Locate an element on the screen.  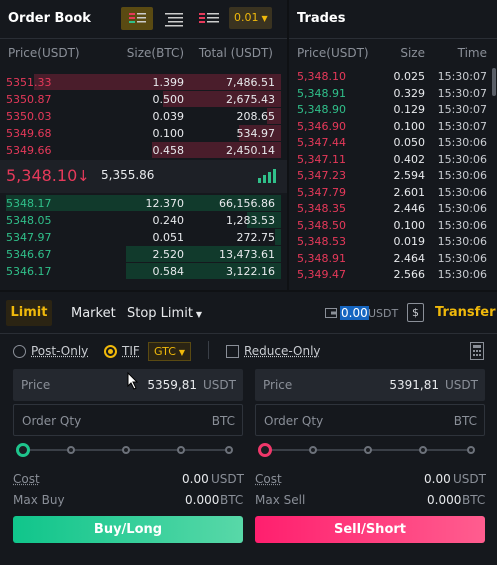
bid-row: 5346.67 2.520 13,473.61 is located at coordinates (143, 254).